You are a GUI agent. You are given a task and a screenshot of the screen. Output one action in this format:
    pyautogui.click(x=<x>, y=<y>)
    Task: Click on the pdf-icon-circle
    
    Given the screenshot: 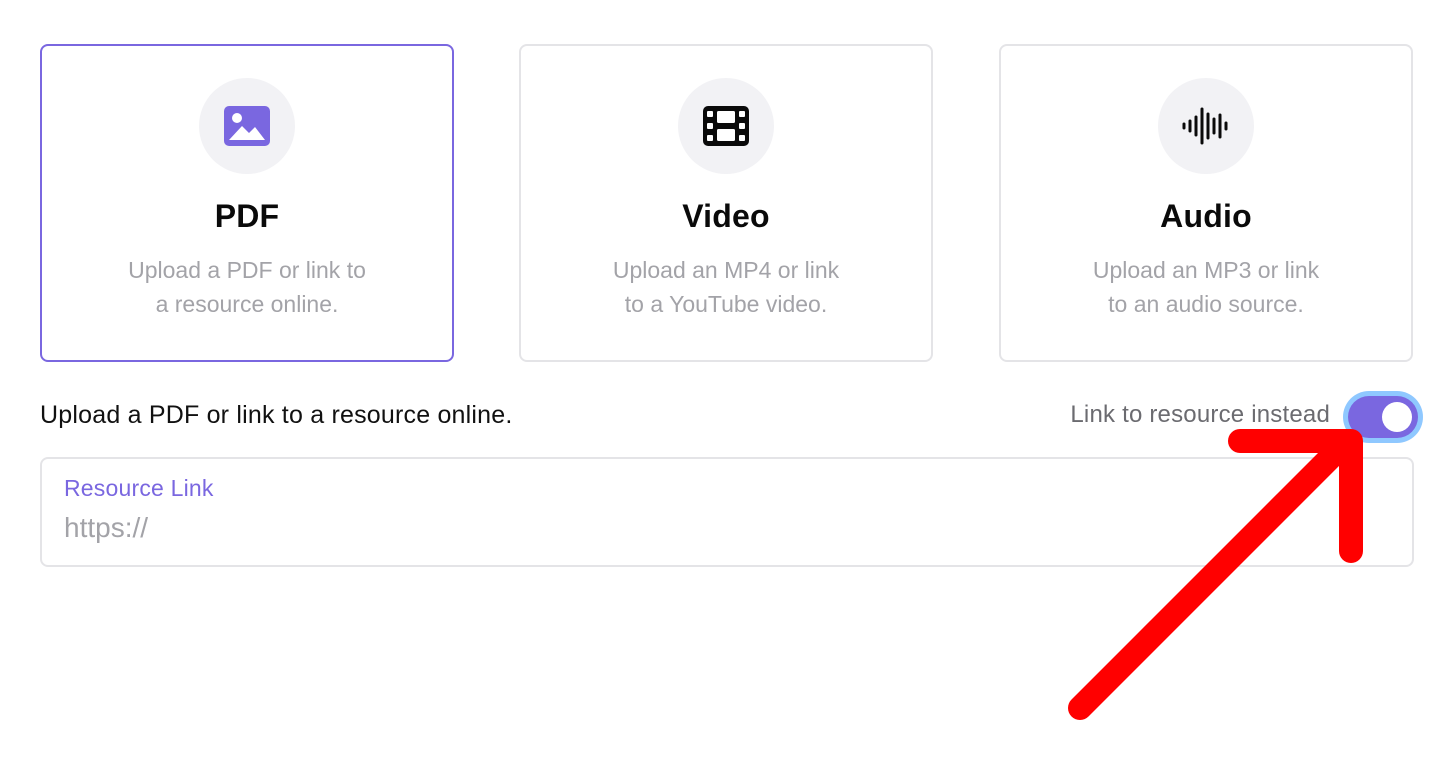 What is the action you would take?
    pyautogui.click(x=247, y=126)
    